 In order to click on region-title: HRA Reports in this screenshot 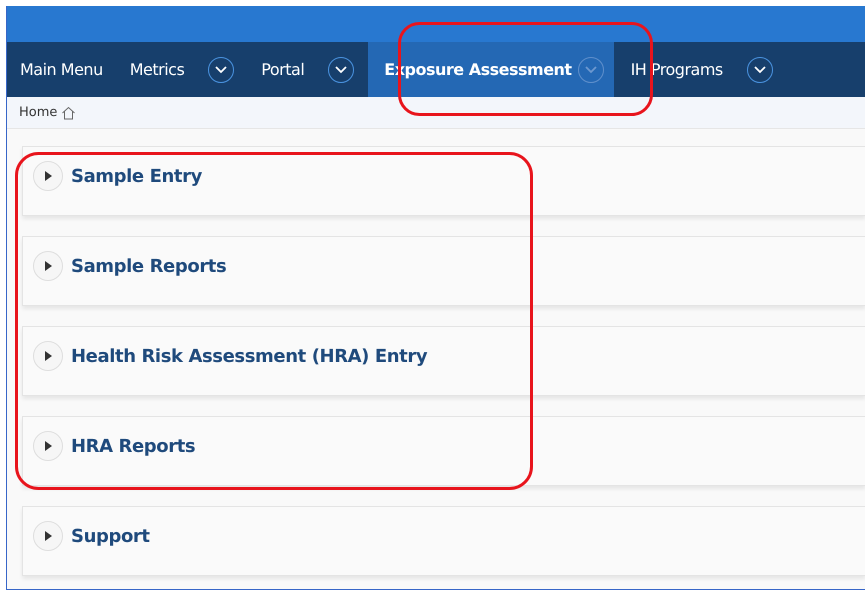, I will do `click(133, 446)`.